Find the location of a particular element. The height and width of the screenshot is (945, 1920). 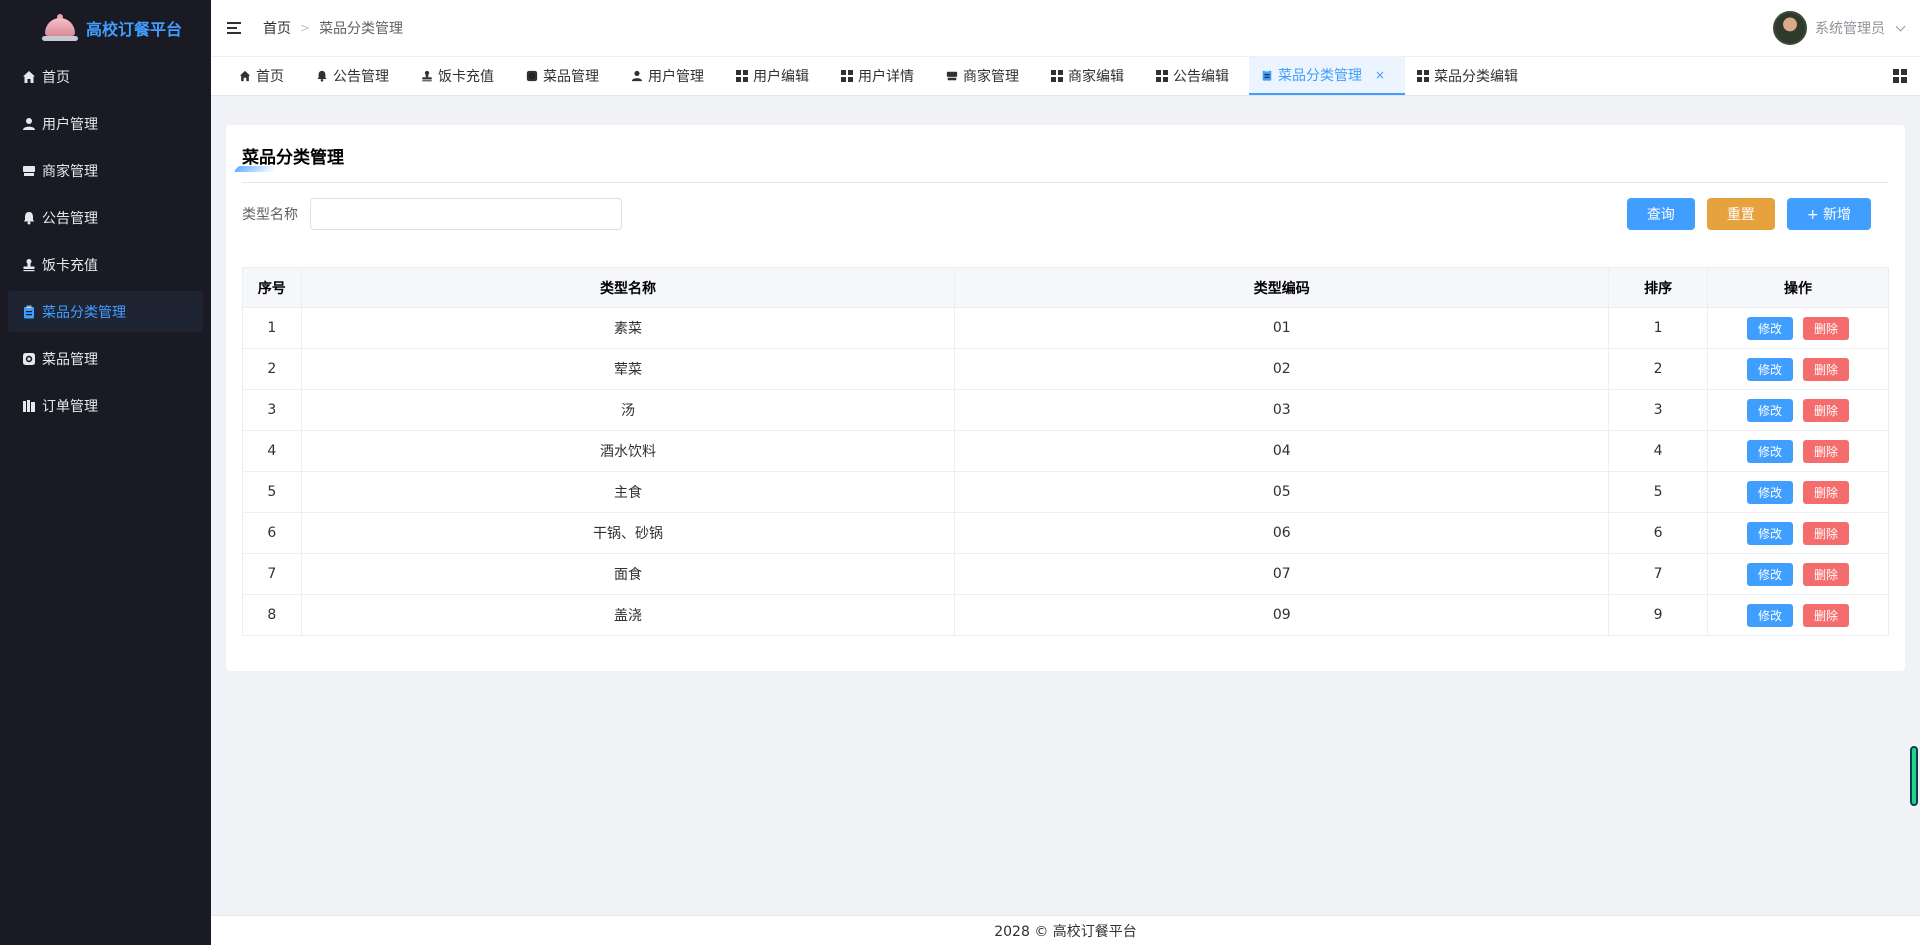

sidebar: 高校订餐平台 首页用户管理商家管理公告管理饭卡充值菜品分类管理 菜品管理订单管理 is located at coordinates (105, 472).